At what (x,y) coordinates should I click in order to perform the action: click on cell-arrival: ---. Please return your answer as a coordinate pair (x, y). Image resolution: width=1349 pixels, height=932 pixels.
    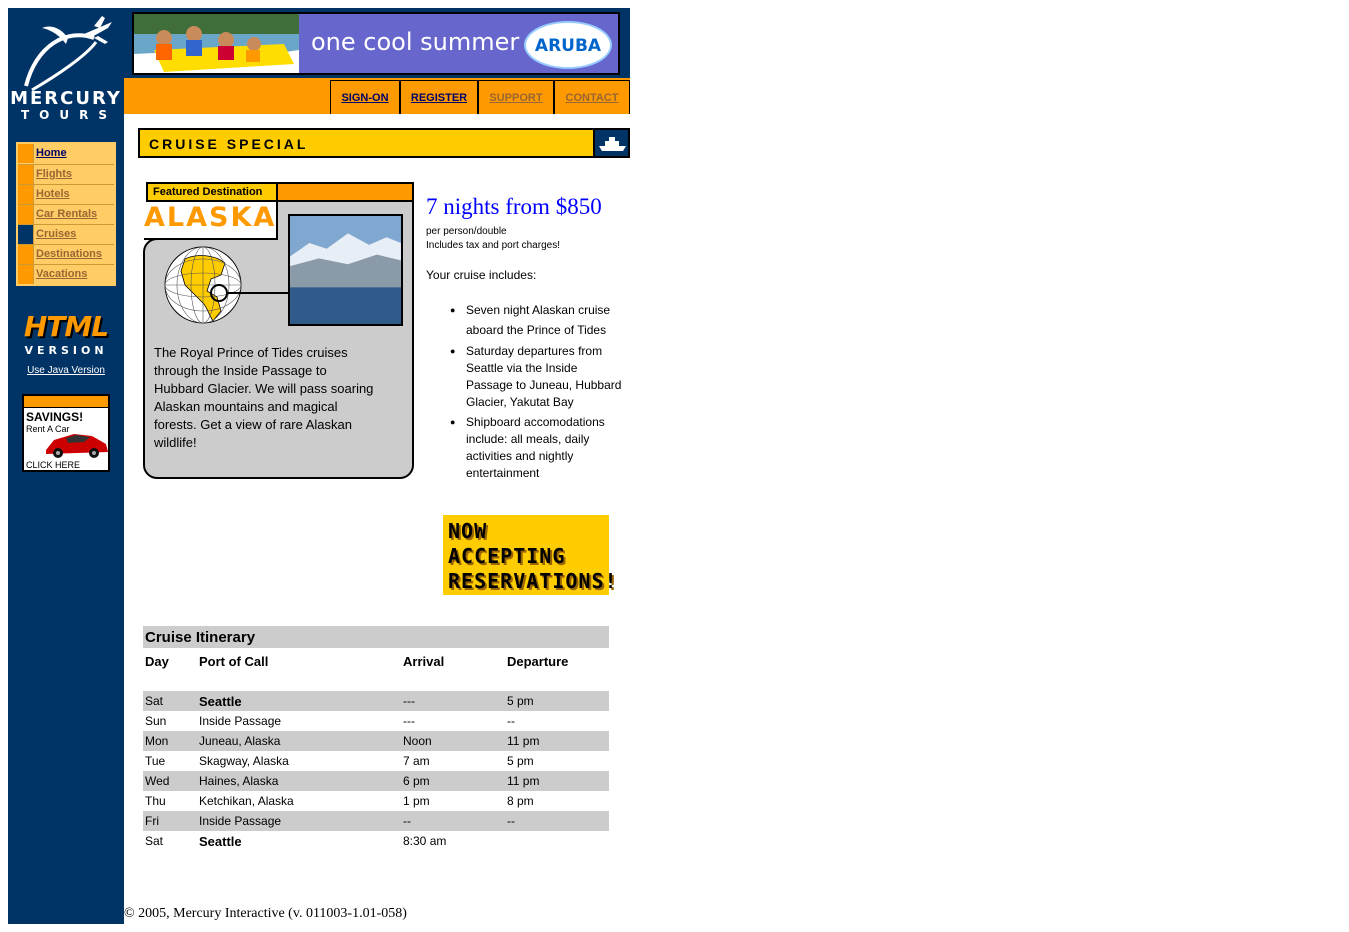
    Looking at the image, I should click on (409, 701).